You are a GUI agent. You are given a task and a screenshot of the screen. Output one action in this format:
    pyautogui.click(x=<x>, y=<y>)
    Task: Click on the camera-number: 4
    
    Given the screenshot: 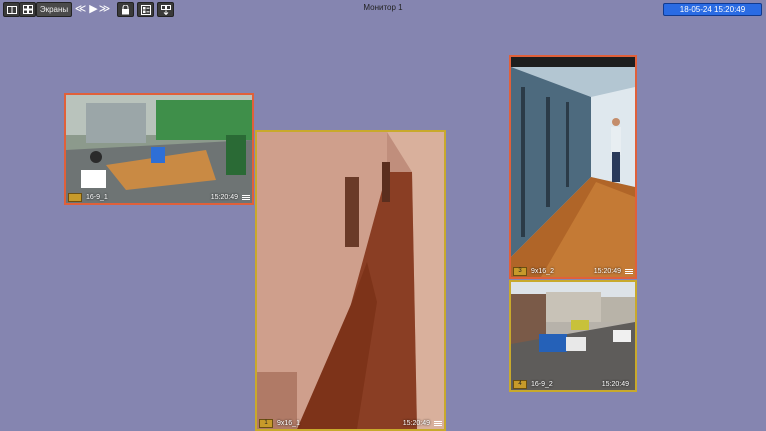 What is the action you would take?
    pyautogui.click(x=520, y=384)
    